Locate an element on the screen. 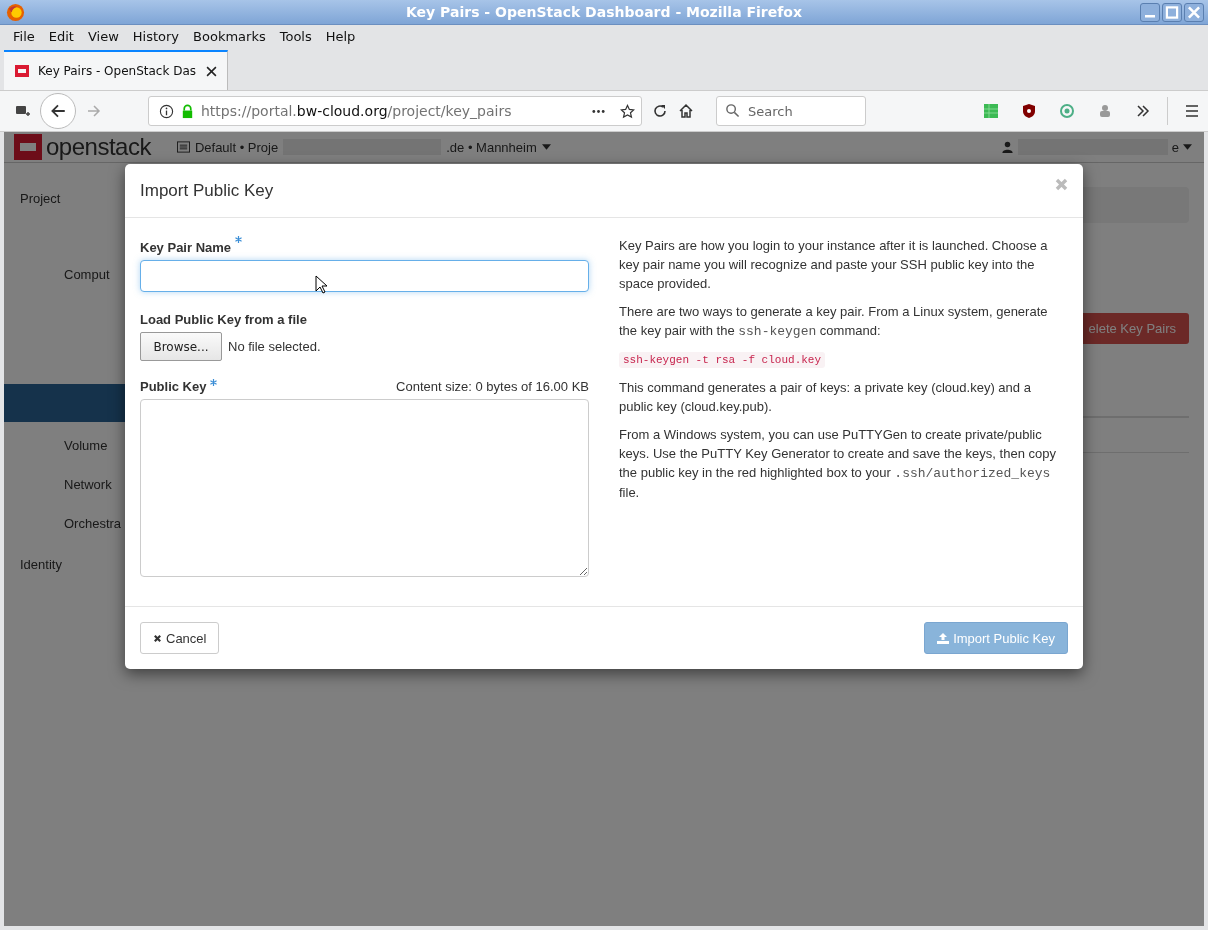  user-icon is located at coordinates (1007, 147).